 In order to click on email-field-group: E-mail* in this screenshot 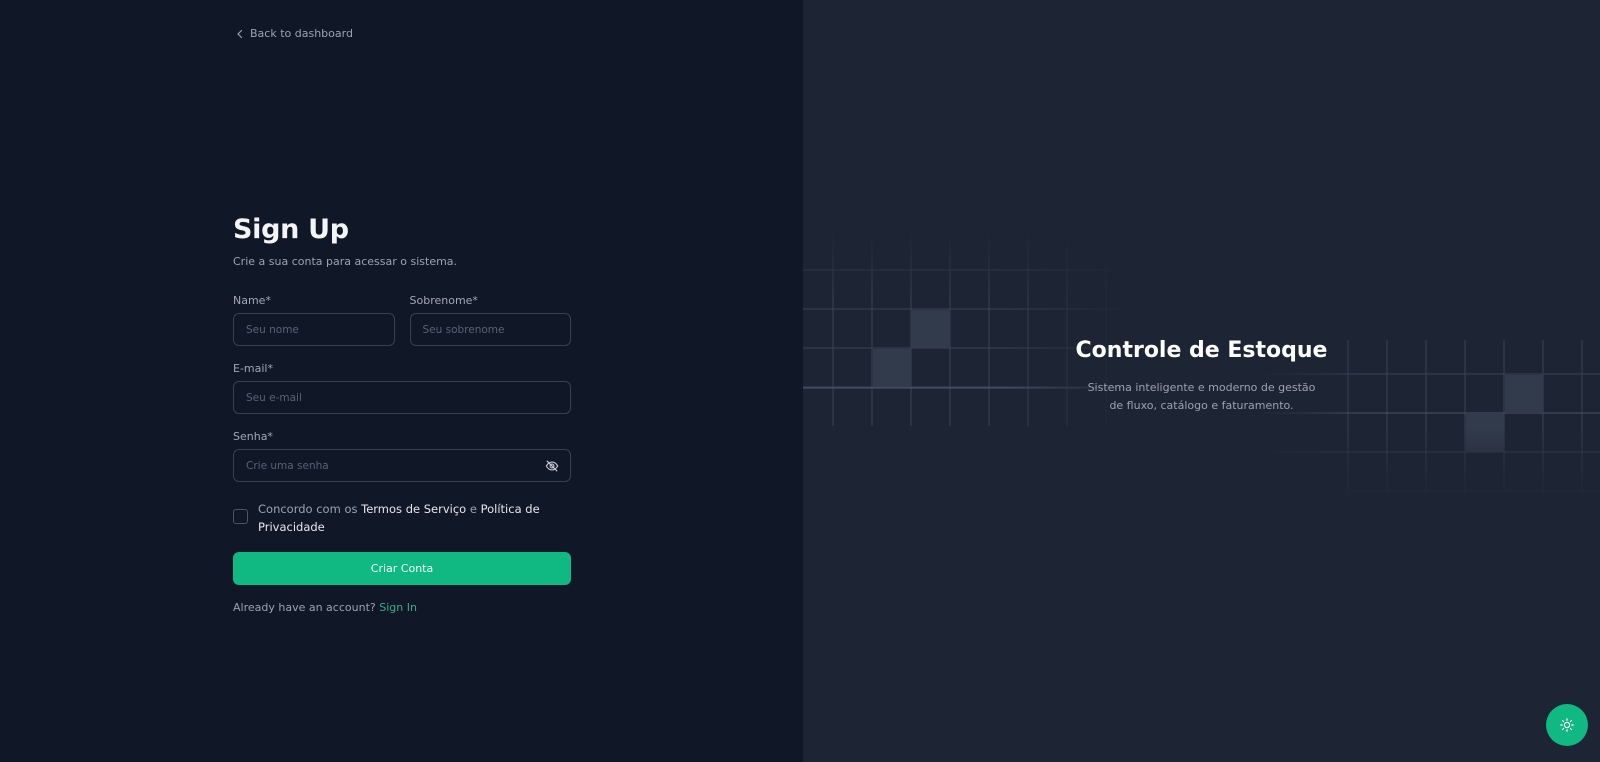, I will do `click(402, 388)`.